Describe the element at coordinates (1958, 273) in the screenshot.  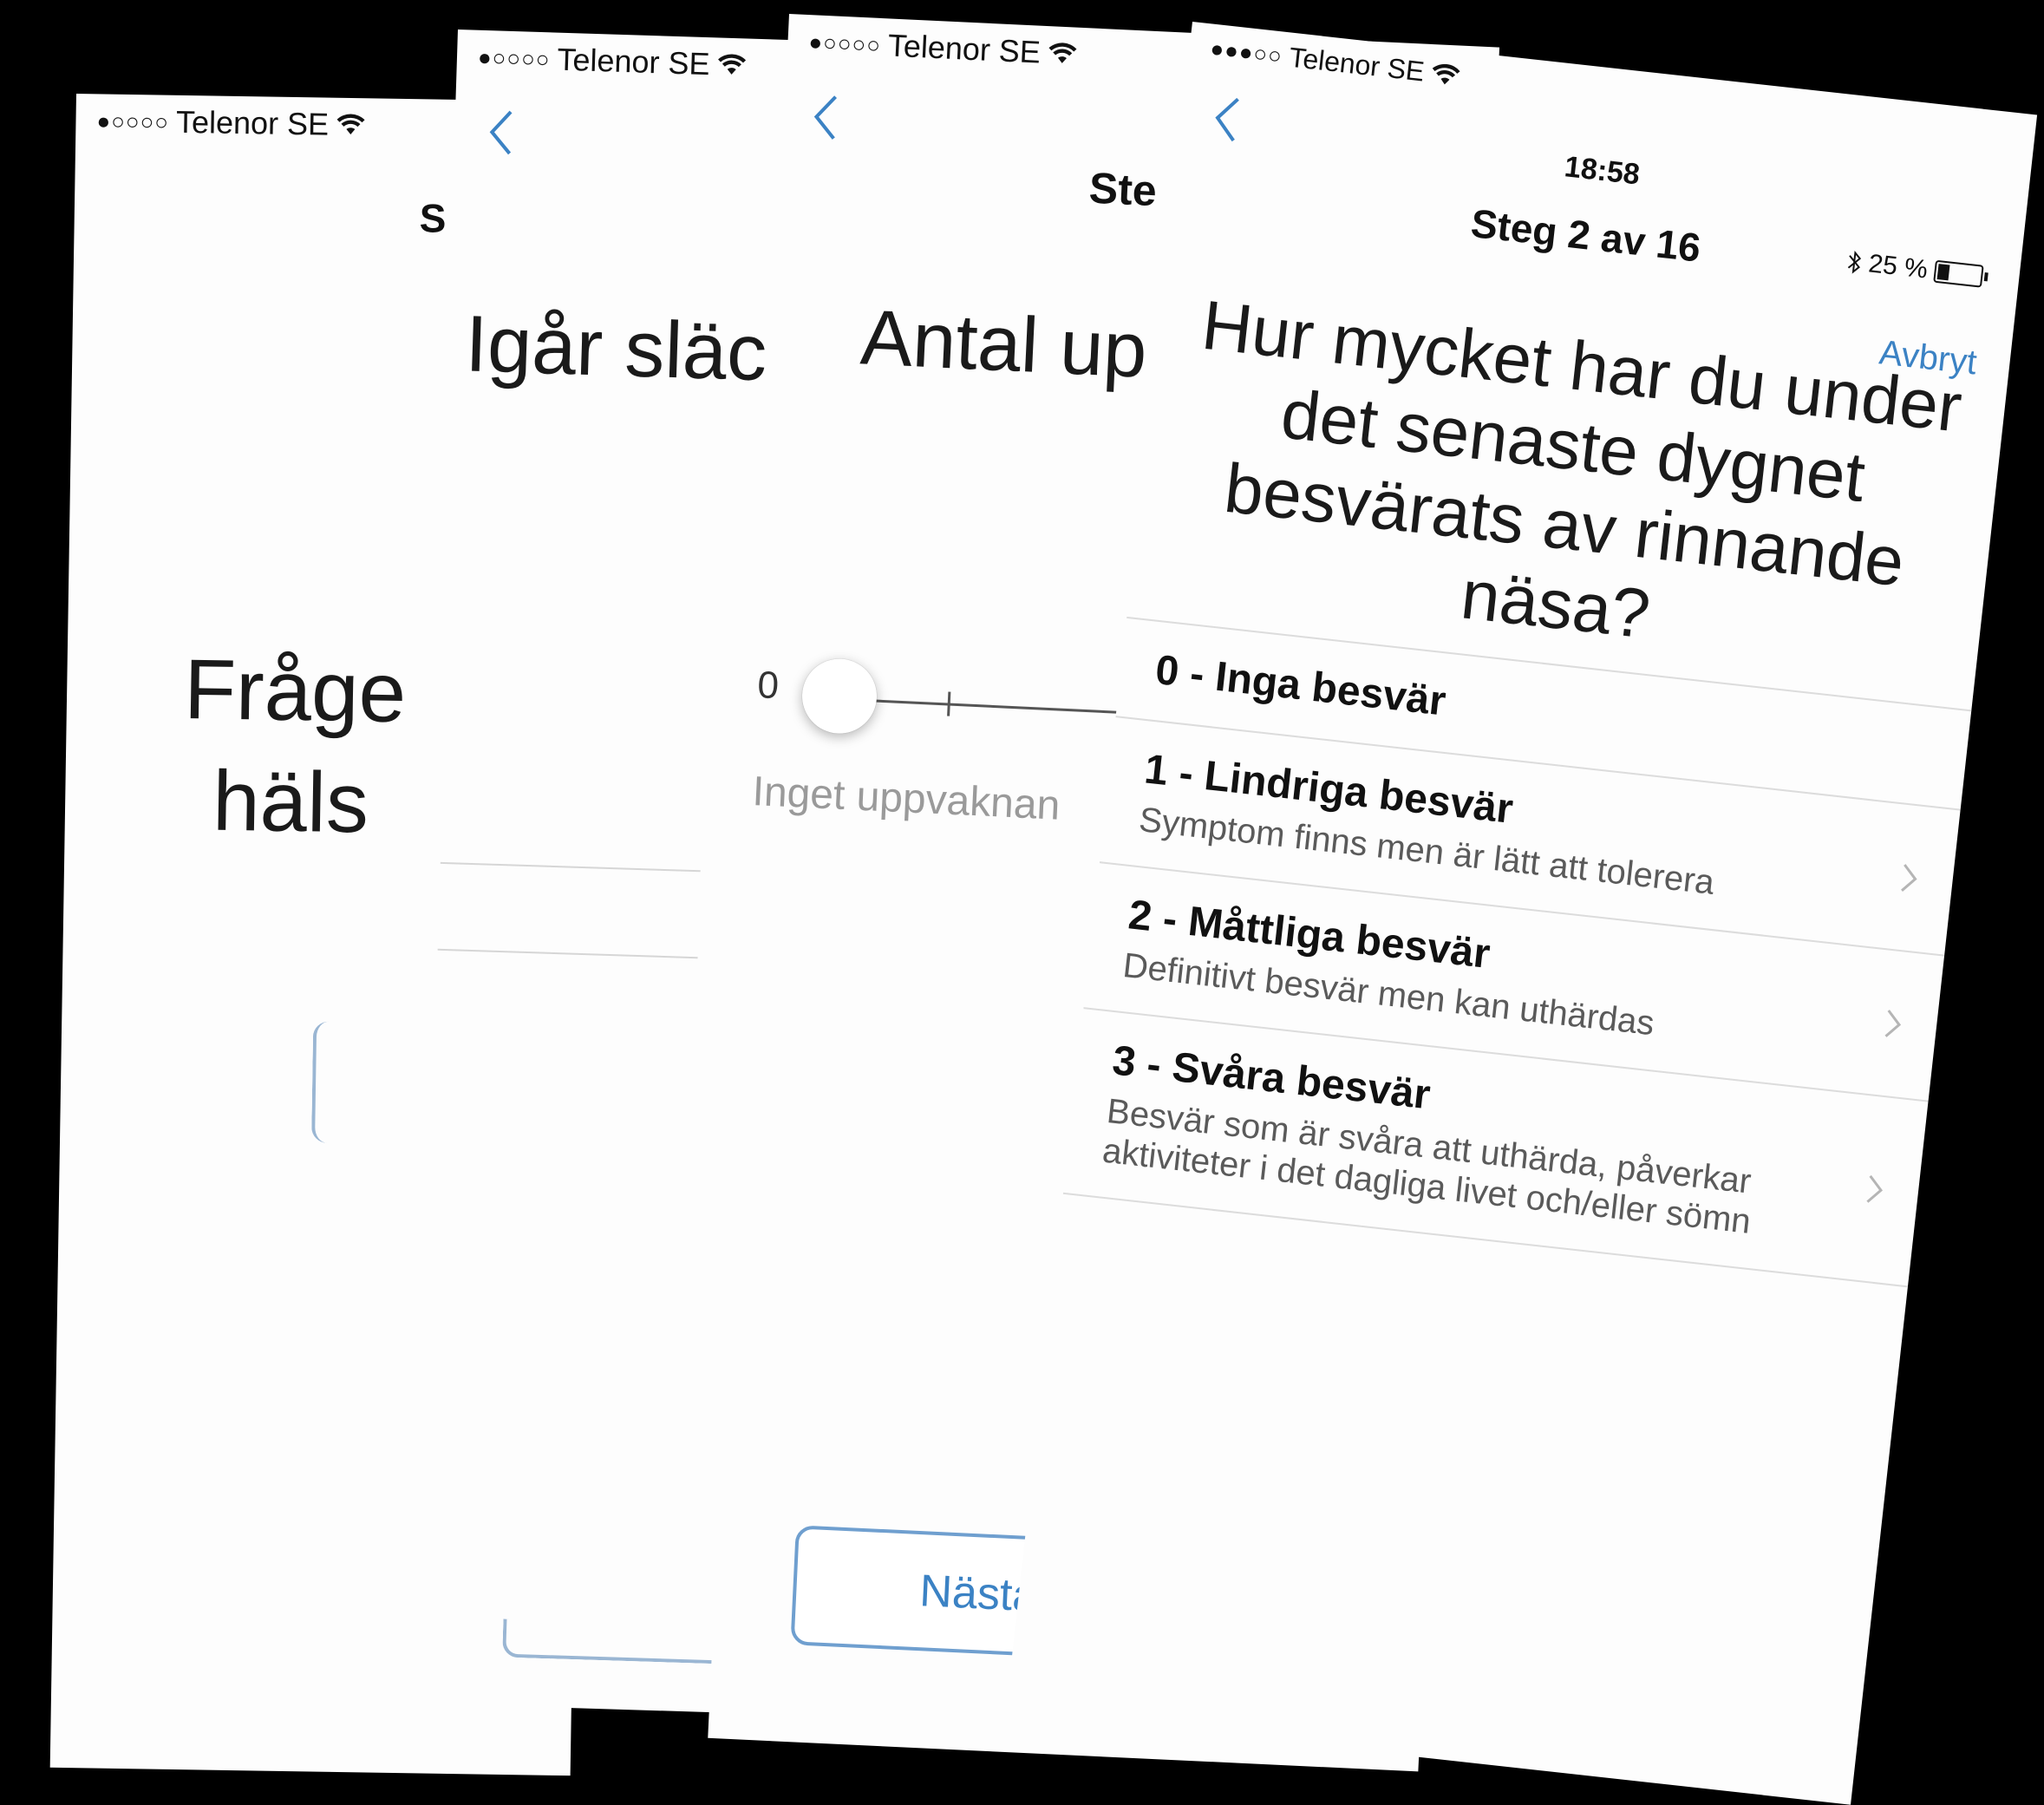
I see `battery-icon` at that location.